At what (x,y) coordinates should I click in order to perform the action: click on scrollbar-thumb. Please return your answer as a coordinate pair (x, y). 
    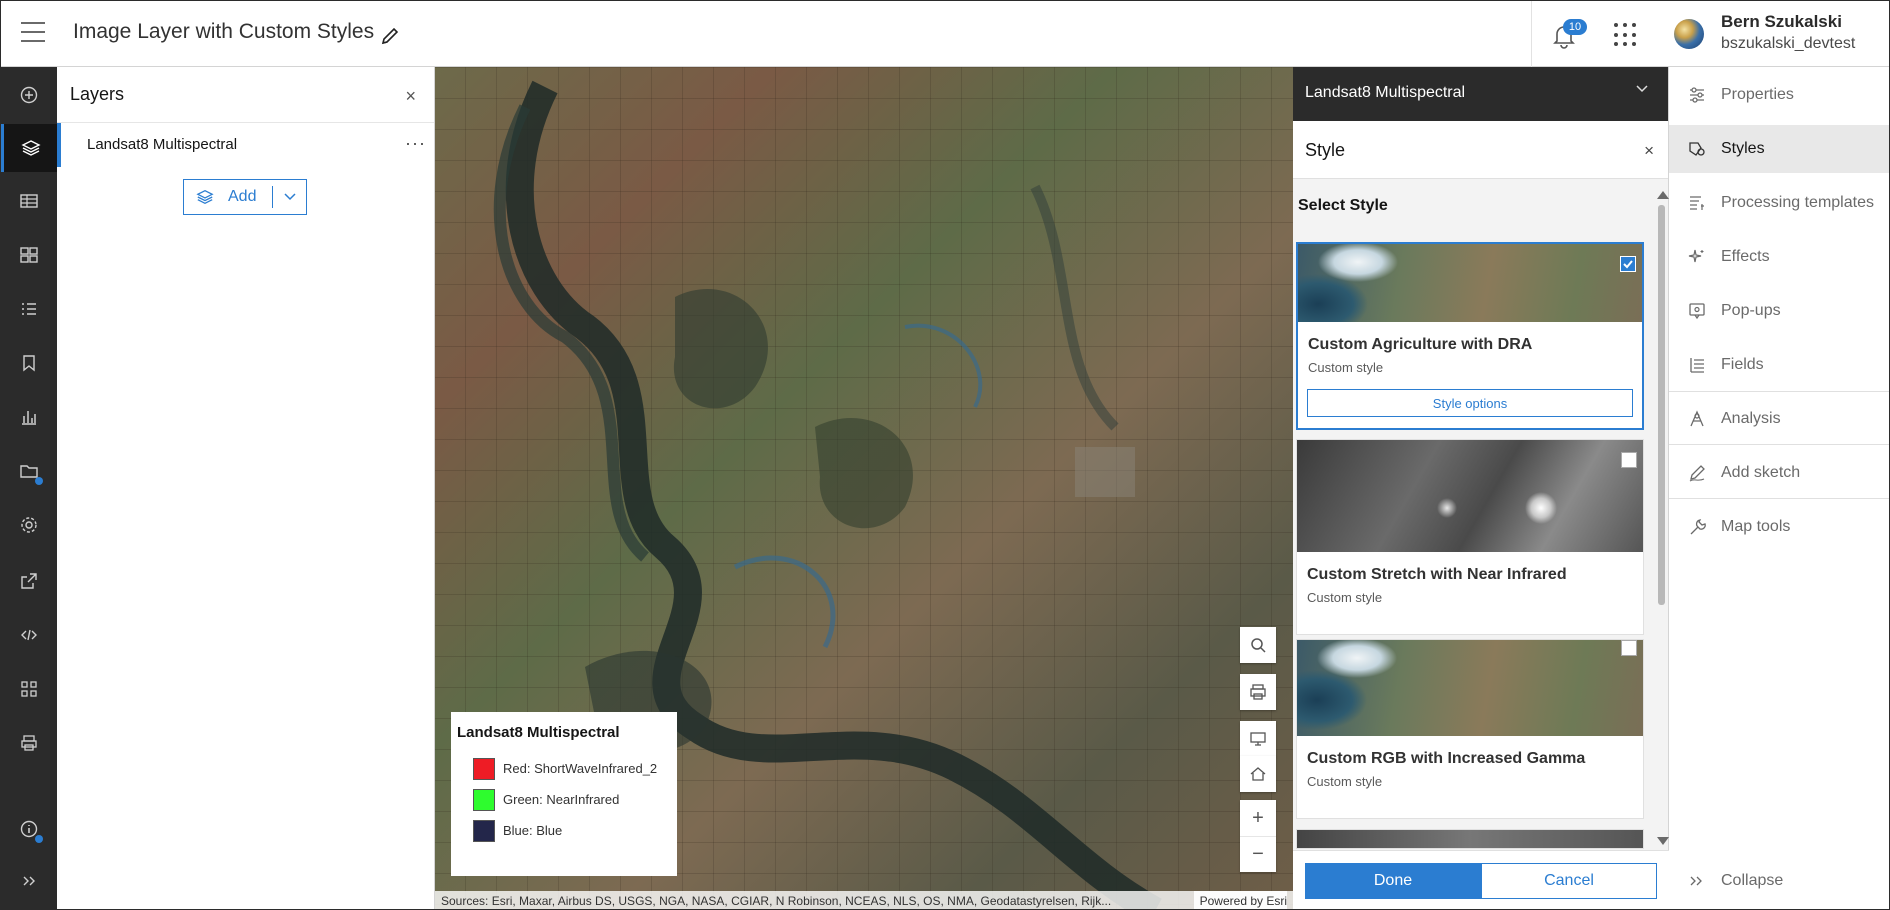
    Looking at the image, I should click on (1661, 405).